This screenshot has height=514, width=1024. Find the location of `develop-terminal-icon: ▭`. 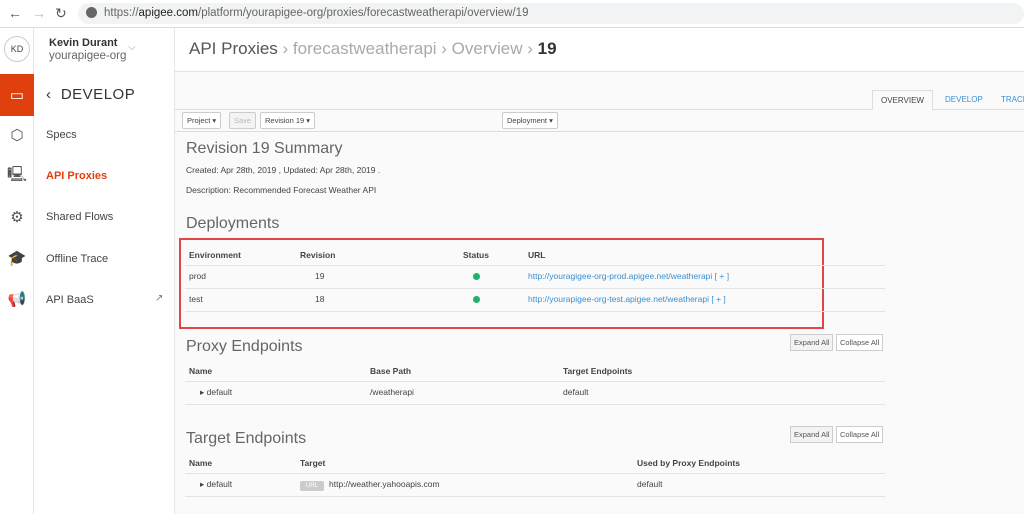

develop-terminal-icon: ▭ is located at coordinates (17, 95).